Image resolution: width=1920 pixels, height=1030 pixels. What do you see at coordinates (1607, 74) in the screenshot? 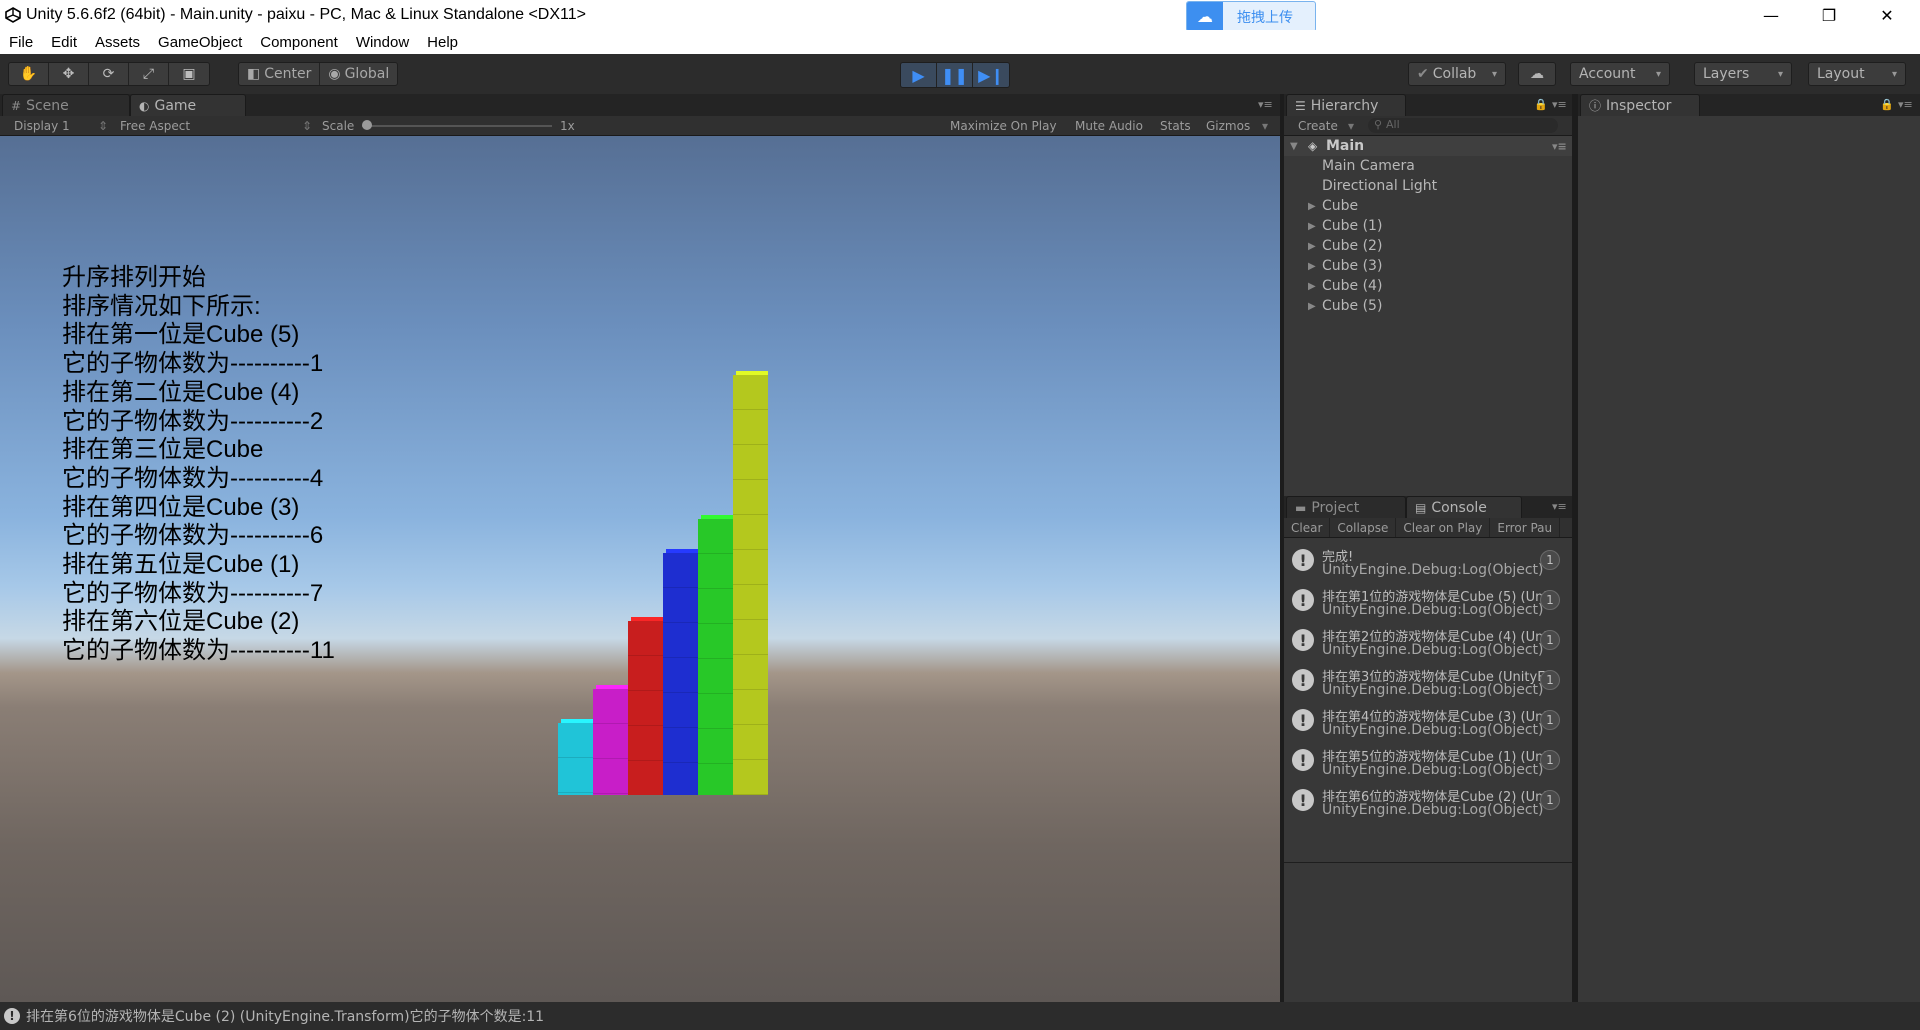
I see `account-label: Account` at bounding box center [1607, 74].